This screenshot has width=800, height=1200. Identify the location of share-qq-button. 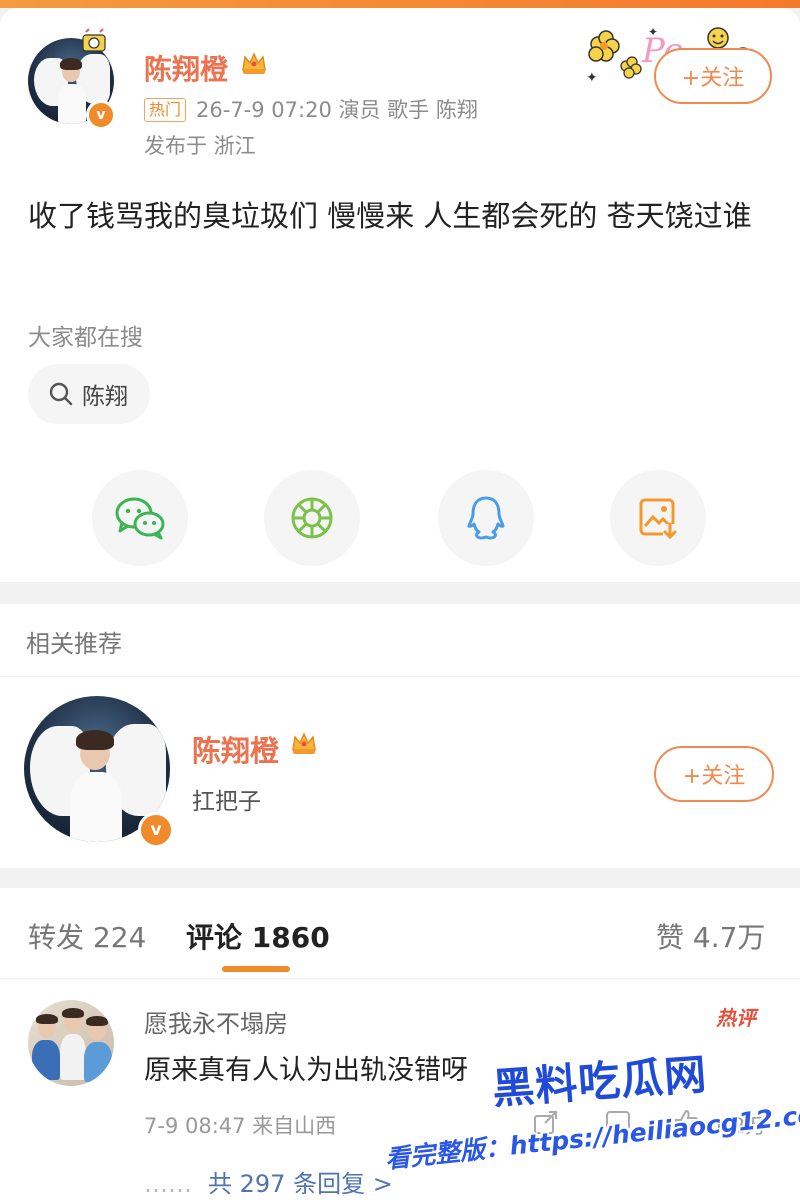
(486, 518).